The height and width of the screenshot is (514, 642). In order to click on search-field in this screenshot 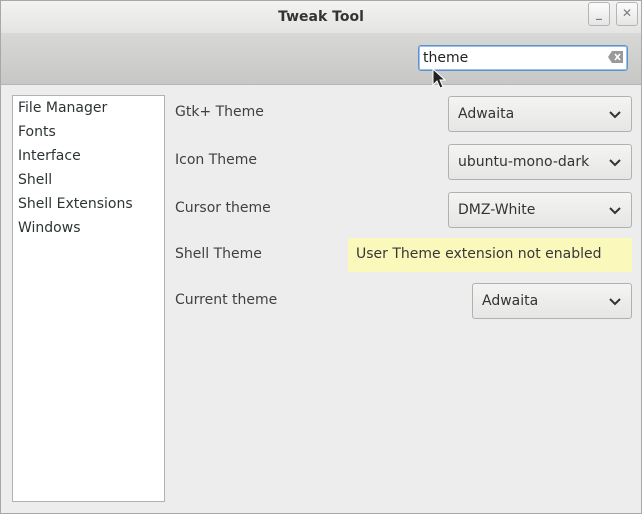, I will do `click(523, 58)`.